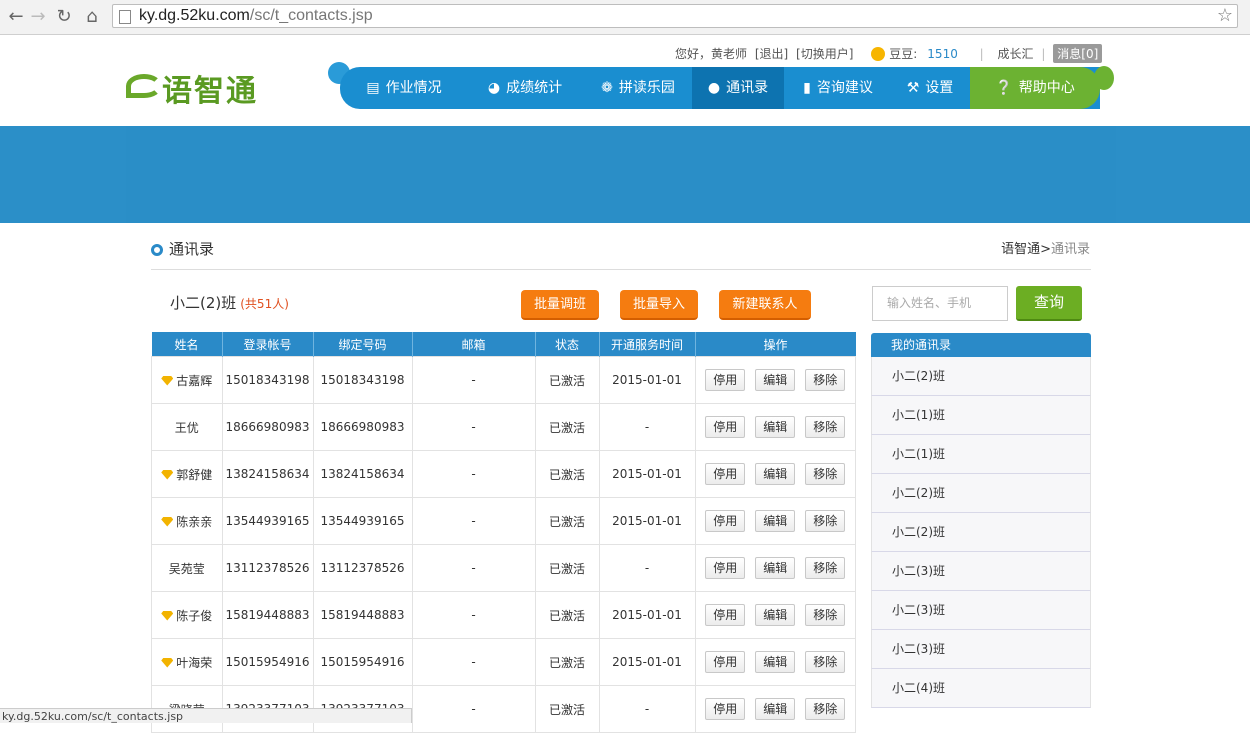 This screenshot has width=1250, height=733. Describe the element at coordinates (362, 662) in the screenshot. I see `cell-phone: 15015954916` at that location.